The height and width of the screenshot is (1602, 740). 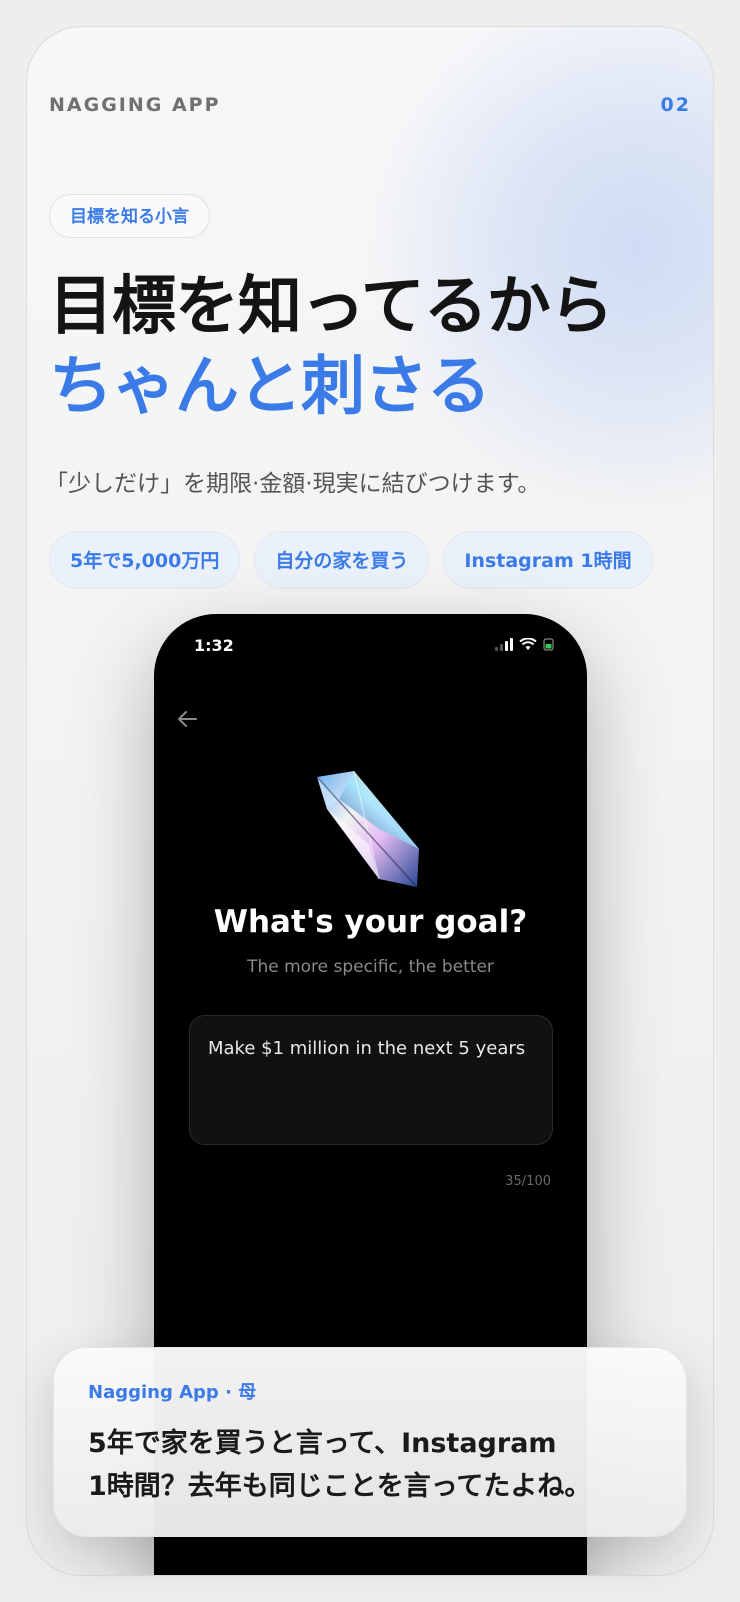 What do you see at coordinates (322, 1443) in the screenshot?
I see `notification-body-line-1: 5年で家を買うと言って、Instagram` at bounding box center [322, 1443].